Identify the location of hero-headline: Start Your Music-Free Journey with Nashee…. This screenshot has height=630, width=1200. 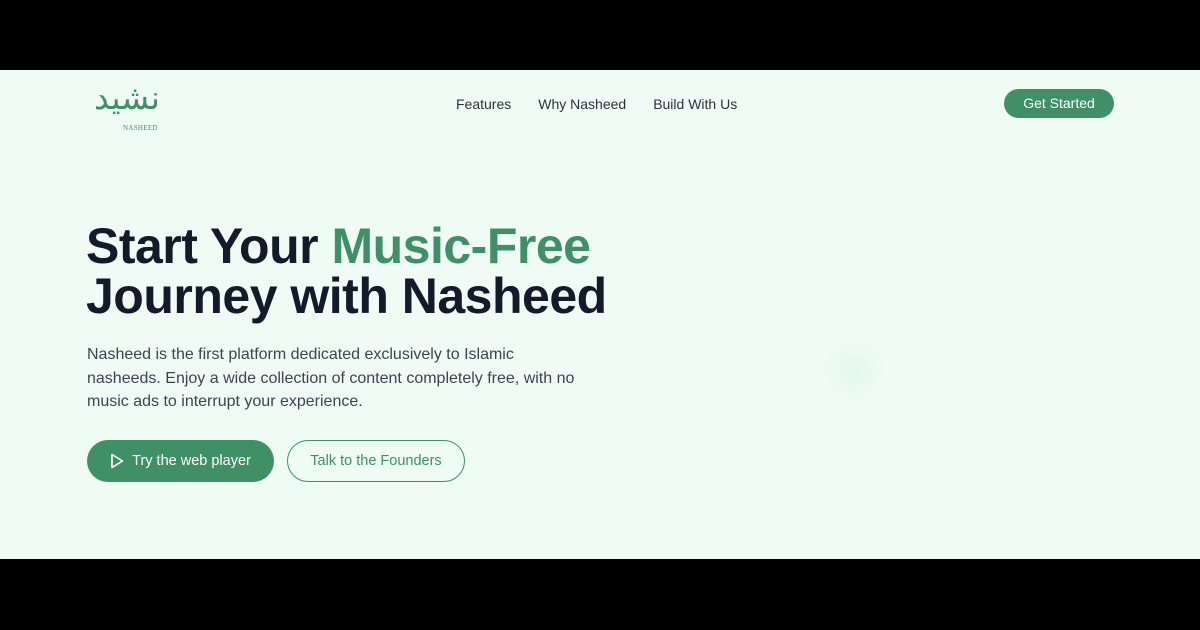
(396, 271).